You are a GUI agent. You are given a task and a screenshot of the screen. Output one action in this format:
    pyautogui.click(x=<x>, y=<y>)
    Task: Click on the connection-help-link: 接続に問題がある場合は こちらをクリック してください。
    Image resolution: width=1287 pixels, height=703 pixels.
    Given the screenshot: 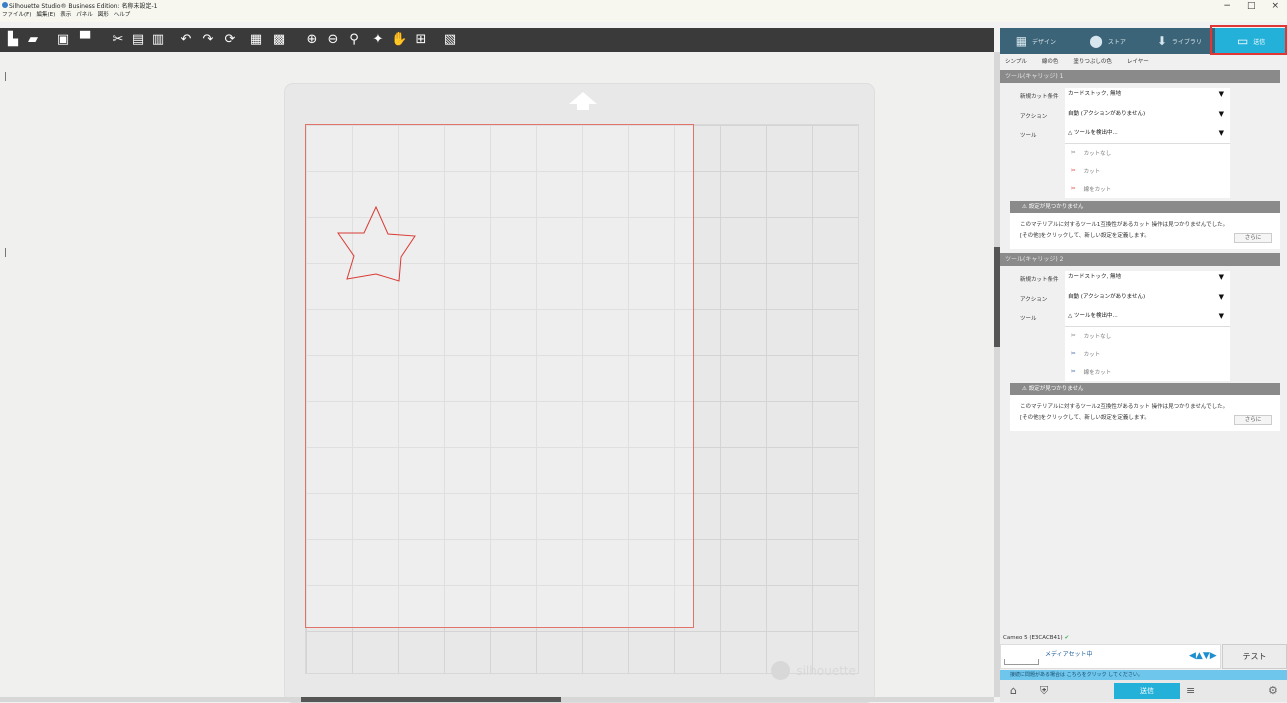 What is the action you would take?
    pyautogui.click(x=1143, y=675)
    